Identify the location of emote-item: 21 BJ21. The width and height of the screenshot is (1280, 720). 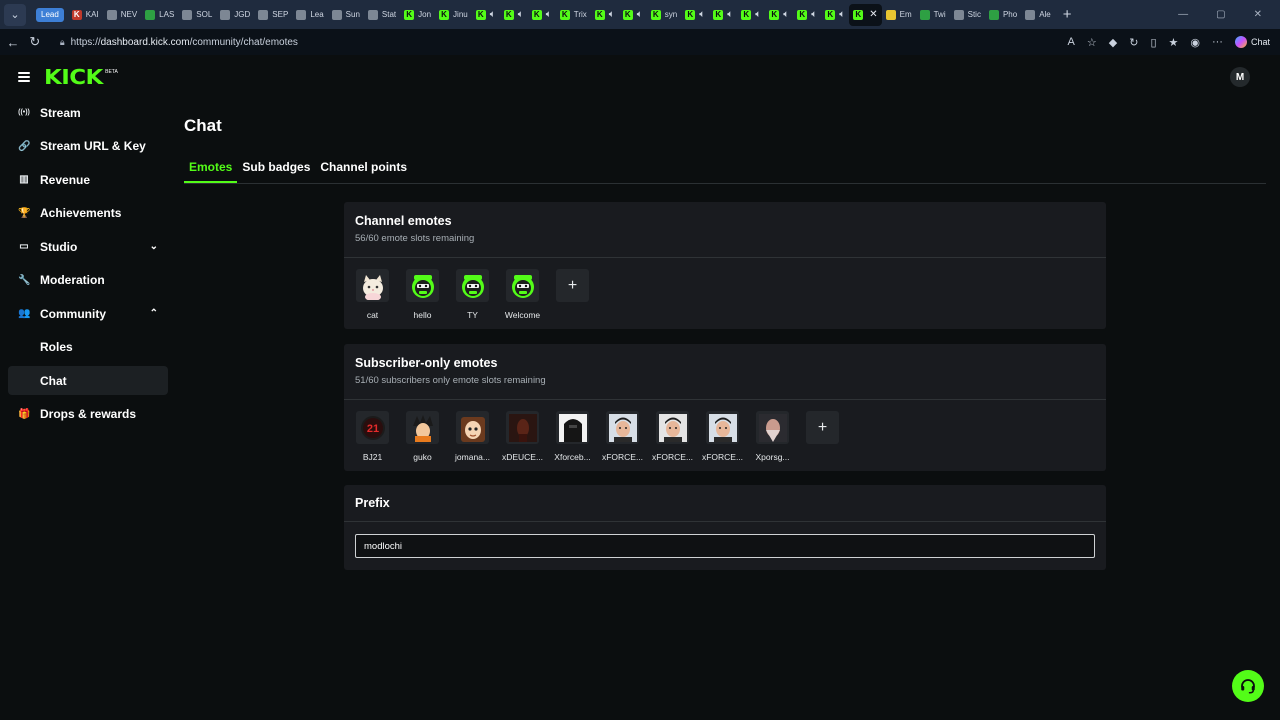
(372, 436).